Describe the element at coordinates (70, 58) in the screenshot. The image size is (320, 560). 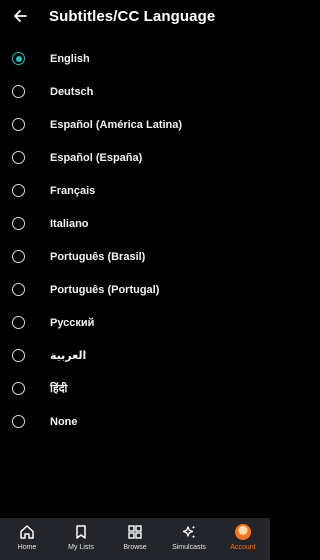
I see `option-label: English` at that location.